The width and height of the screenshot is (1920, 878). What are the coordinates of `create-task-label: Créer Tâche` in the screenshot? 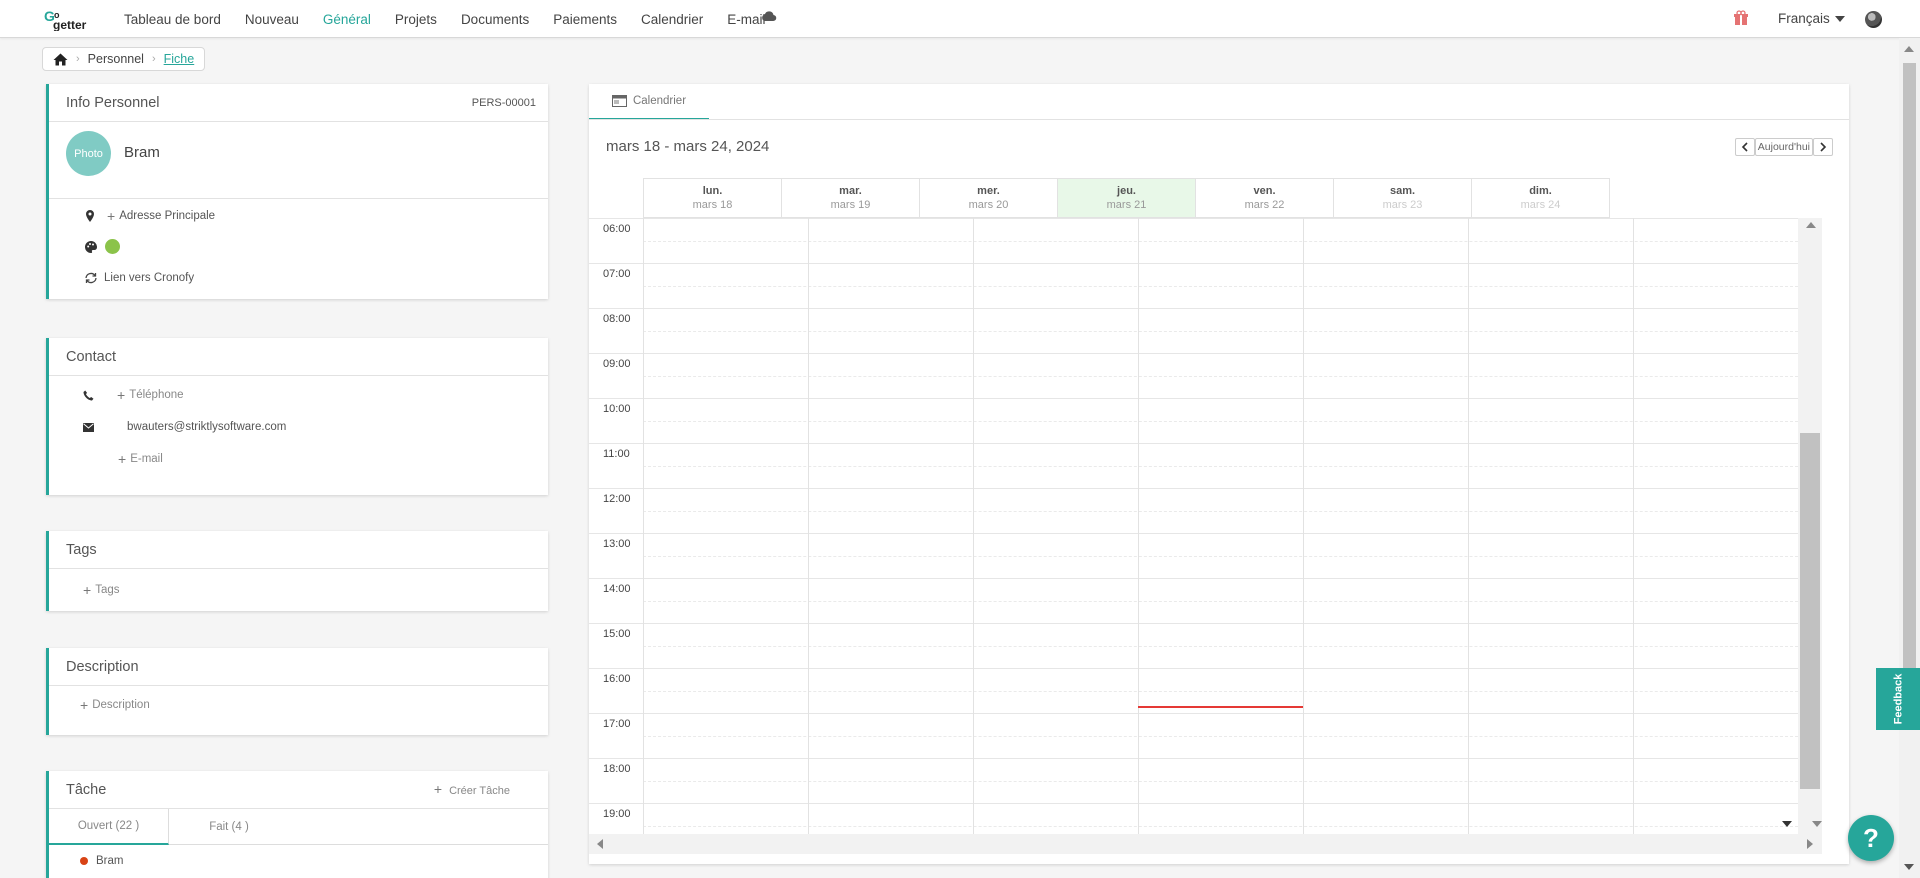 It's located at (479, 791).